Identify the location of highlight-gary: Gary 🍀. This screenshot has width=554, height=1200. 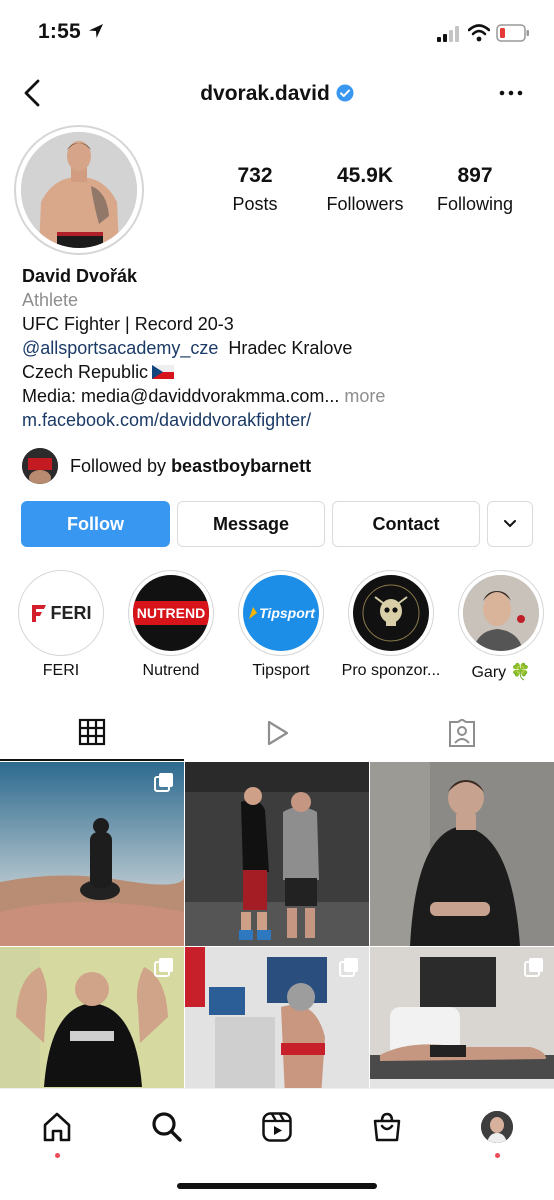
(501, 626).